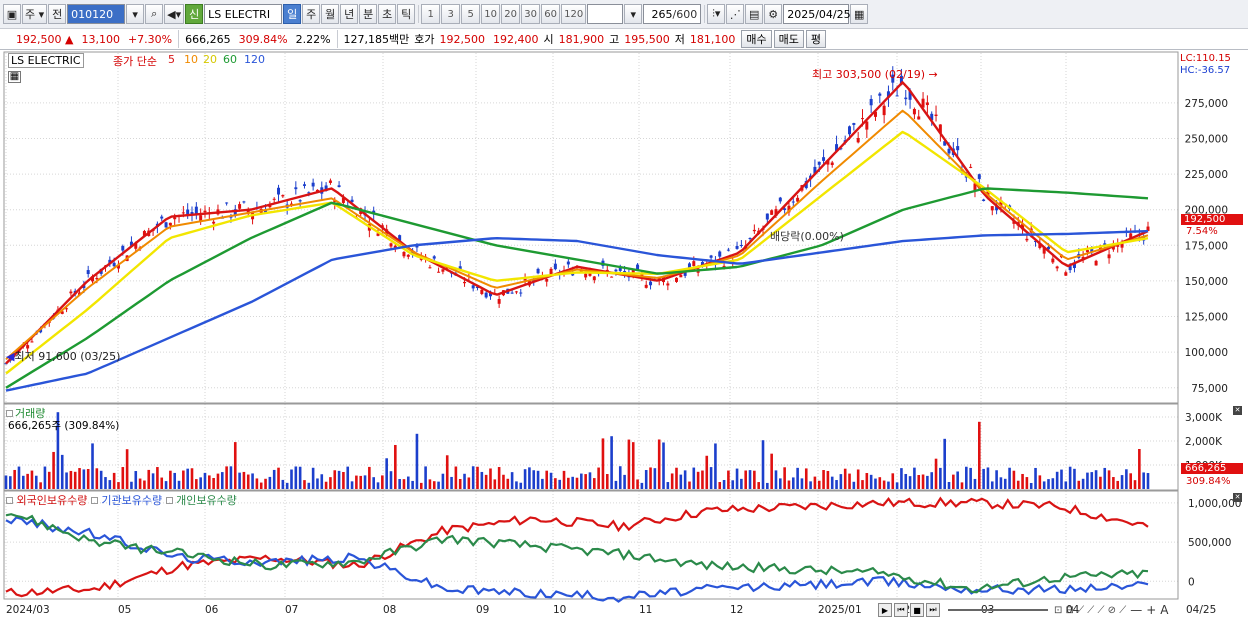  What do you see at coordinates (387, 14) in the screenshot?
I see `period-second: 초` at bounding box center [387, 14].